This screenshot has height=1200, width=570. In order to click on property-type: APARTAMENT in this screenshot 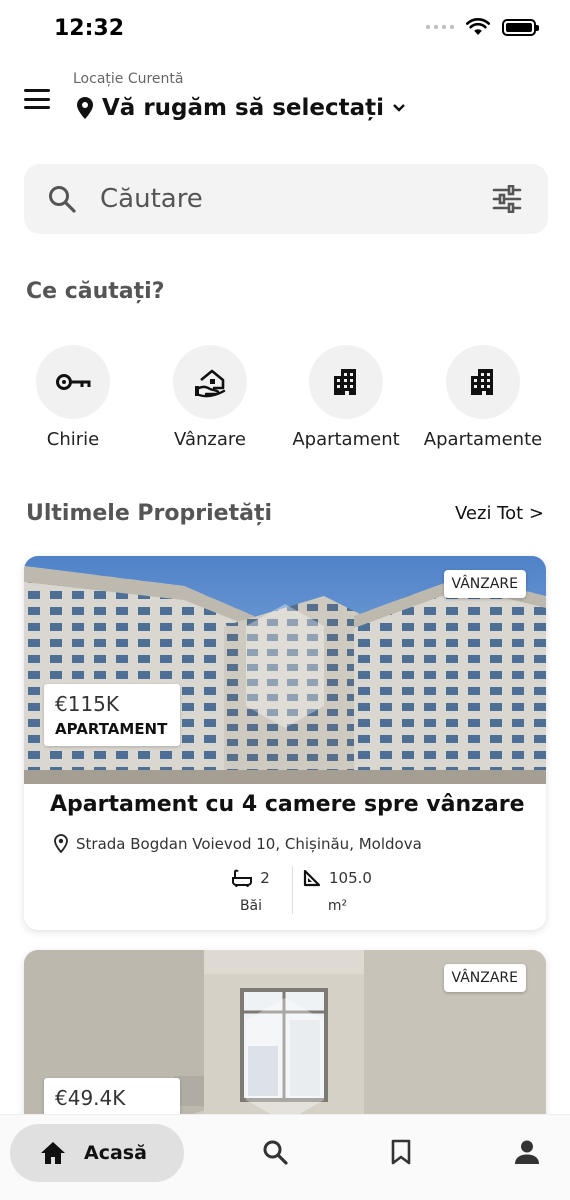, I will do `click(111, 729)`.